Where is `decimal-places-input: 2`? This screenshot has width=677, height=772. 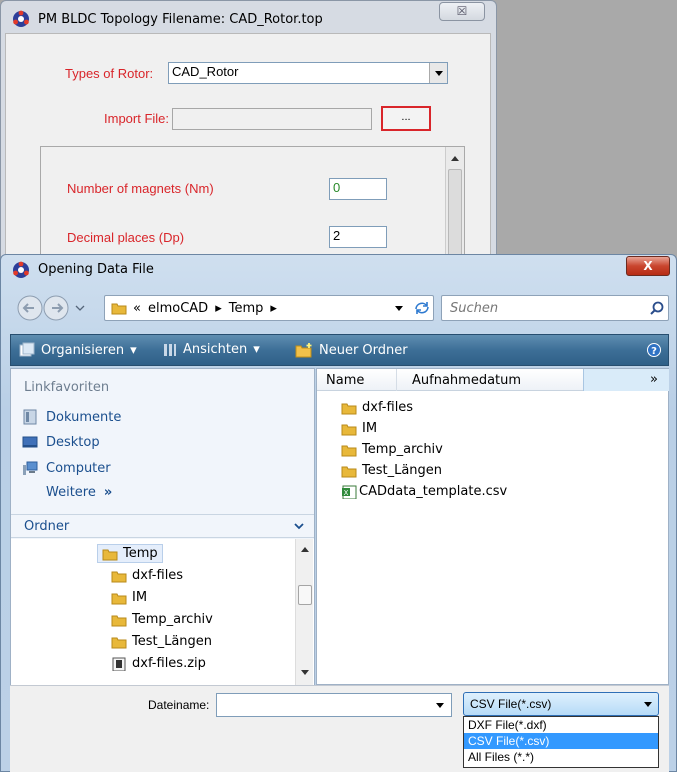
decimal-places-input: 2 is located at coordinates (358, 237).